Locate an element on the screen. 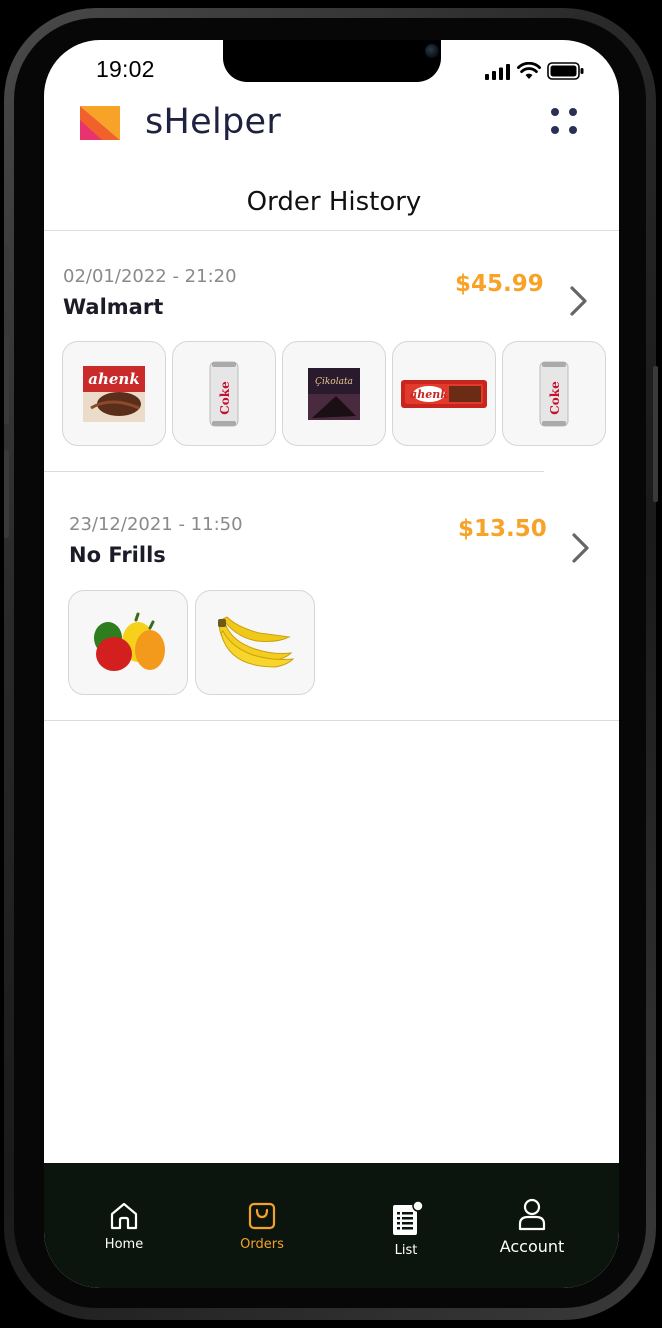 Image resolution: width=662 pixels, height=1328 pixels. bell-peppers-image is located at coordinates (129, 641).